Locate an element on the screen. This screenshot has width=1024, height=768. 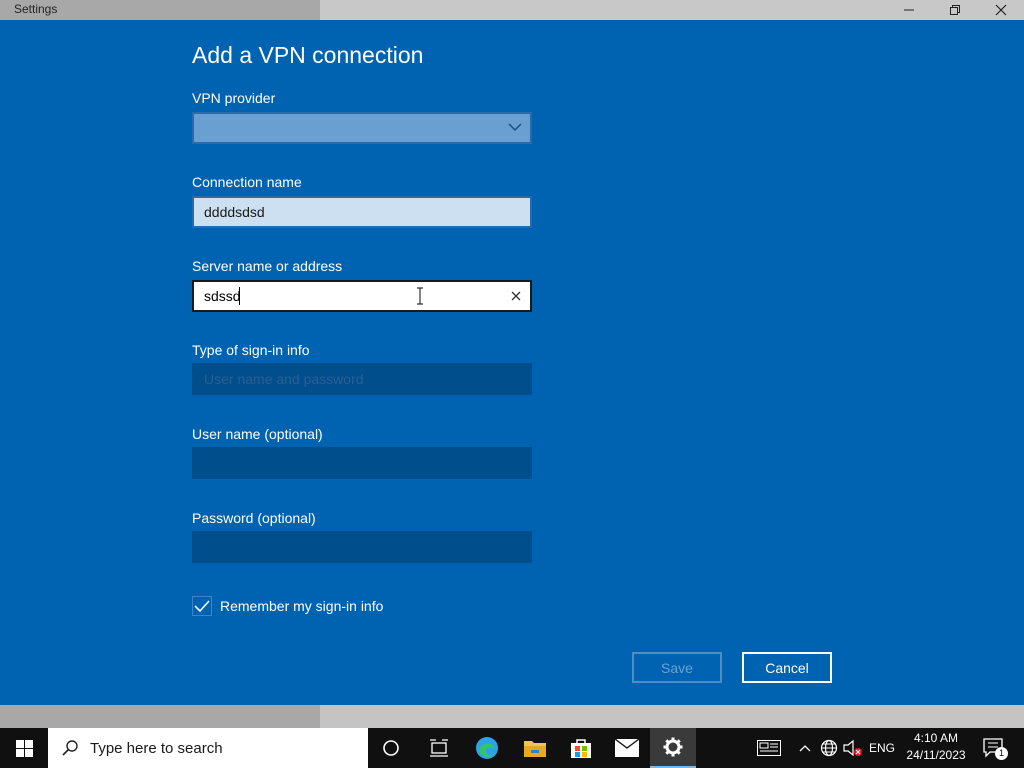
notifications-button: 1 is located at coordinates (994, 748).